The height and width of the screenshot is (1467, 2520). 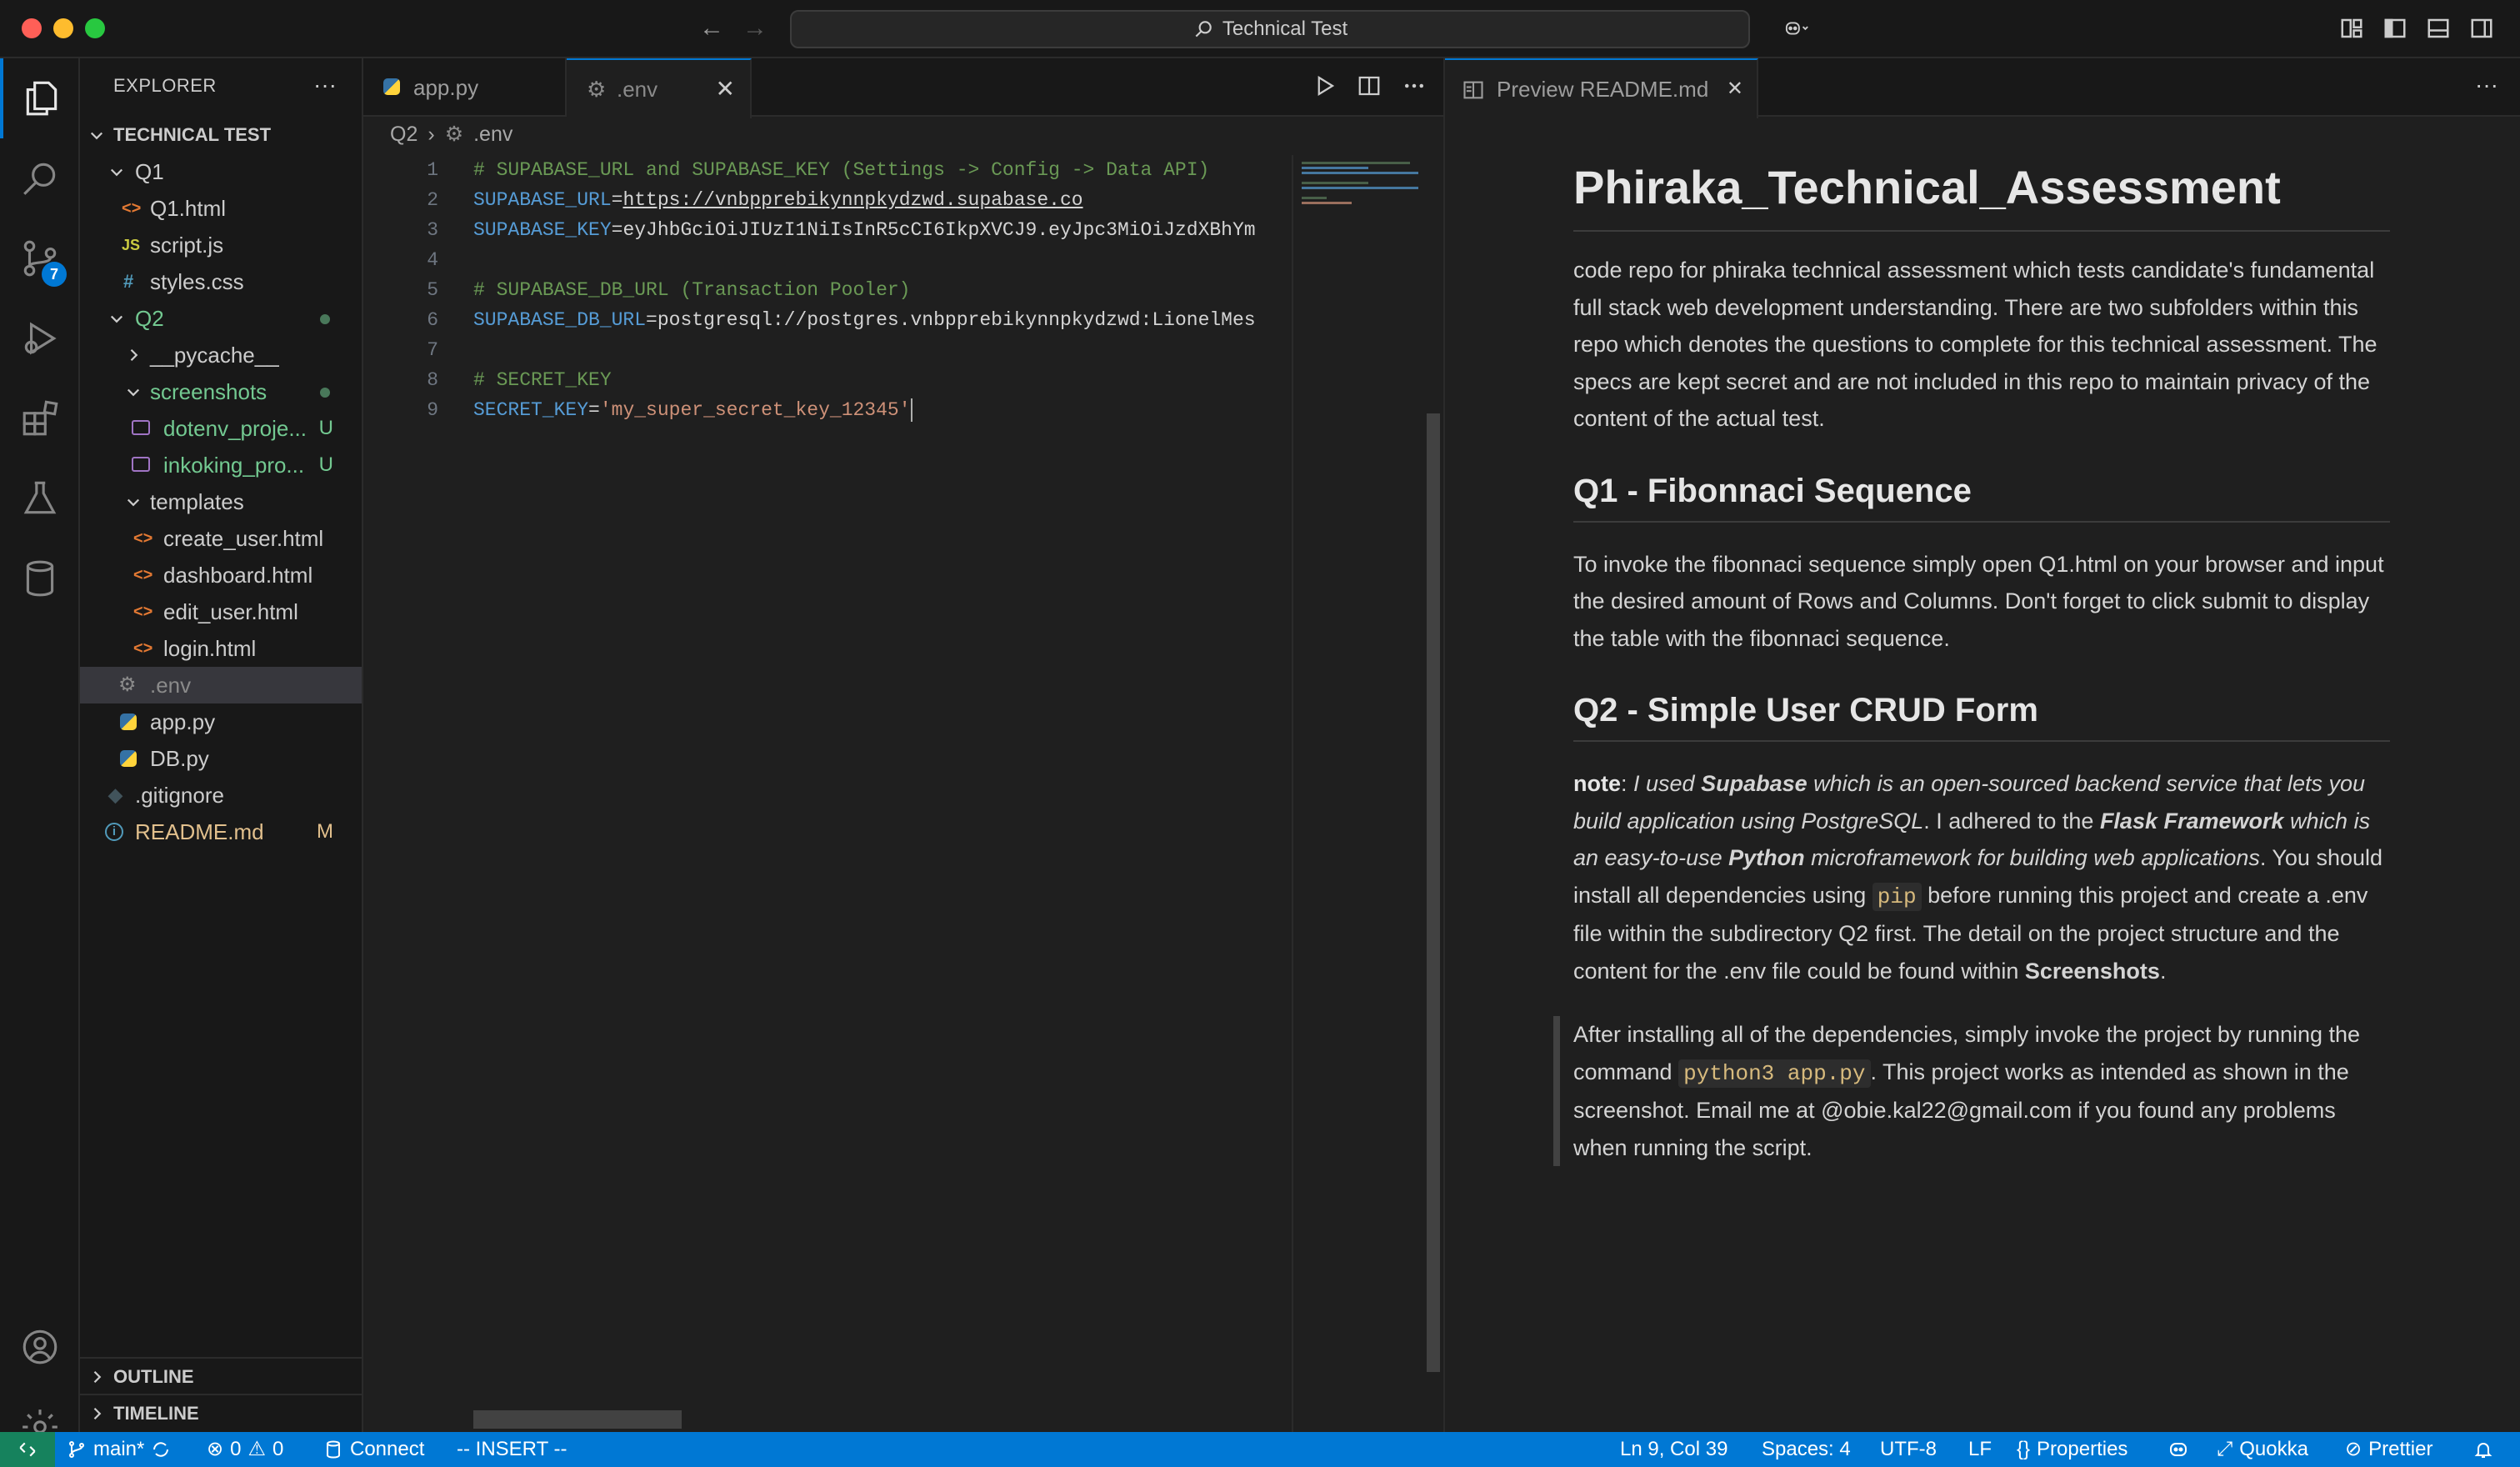 What do you see at coordinates (432, 170) in the screenshot?
I see `line-number: 1` at bounding box center [432, 170].